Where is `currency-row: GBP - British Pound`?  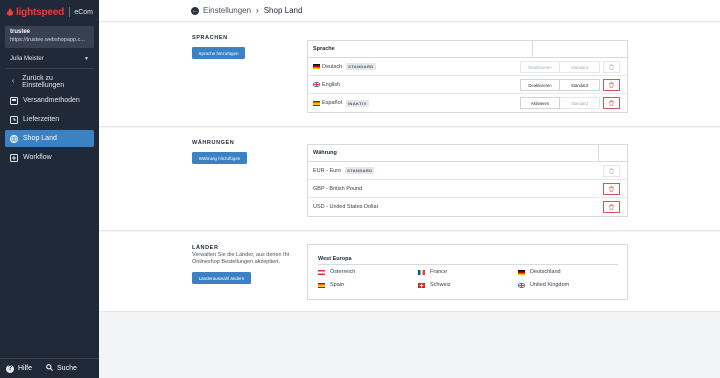 currency-row: GBP - British Pound is located at coordinates (467, 189).